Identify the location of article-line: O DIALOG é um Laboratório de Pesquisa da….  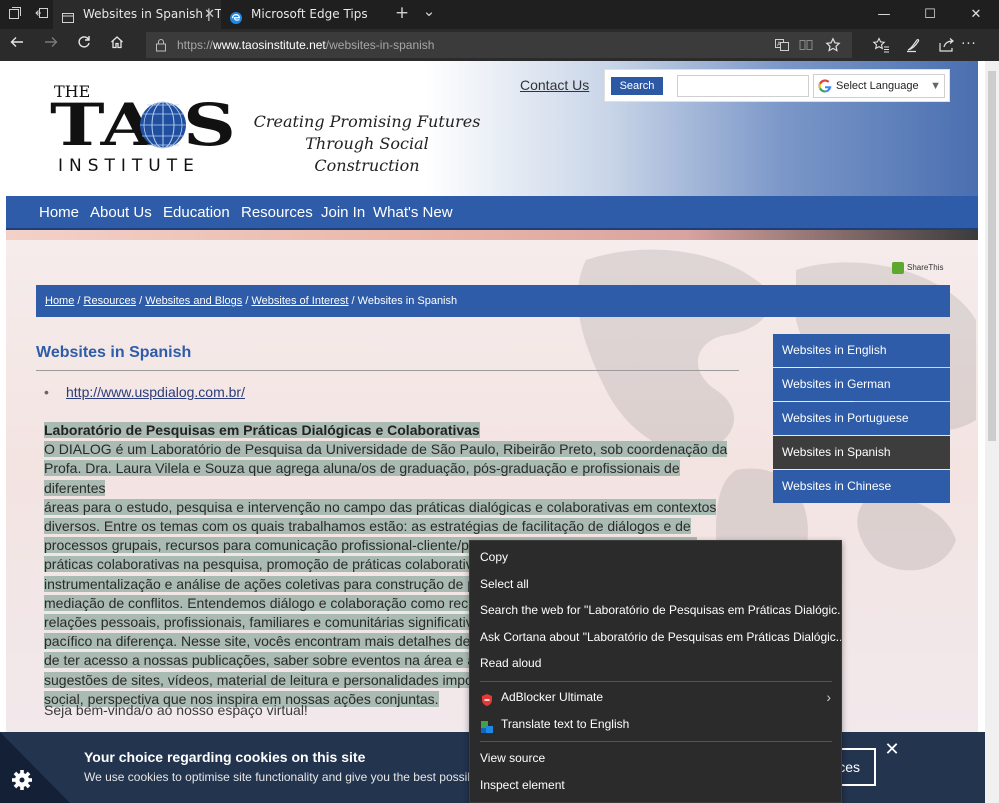
(386, 449).